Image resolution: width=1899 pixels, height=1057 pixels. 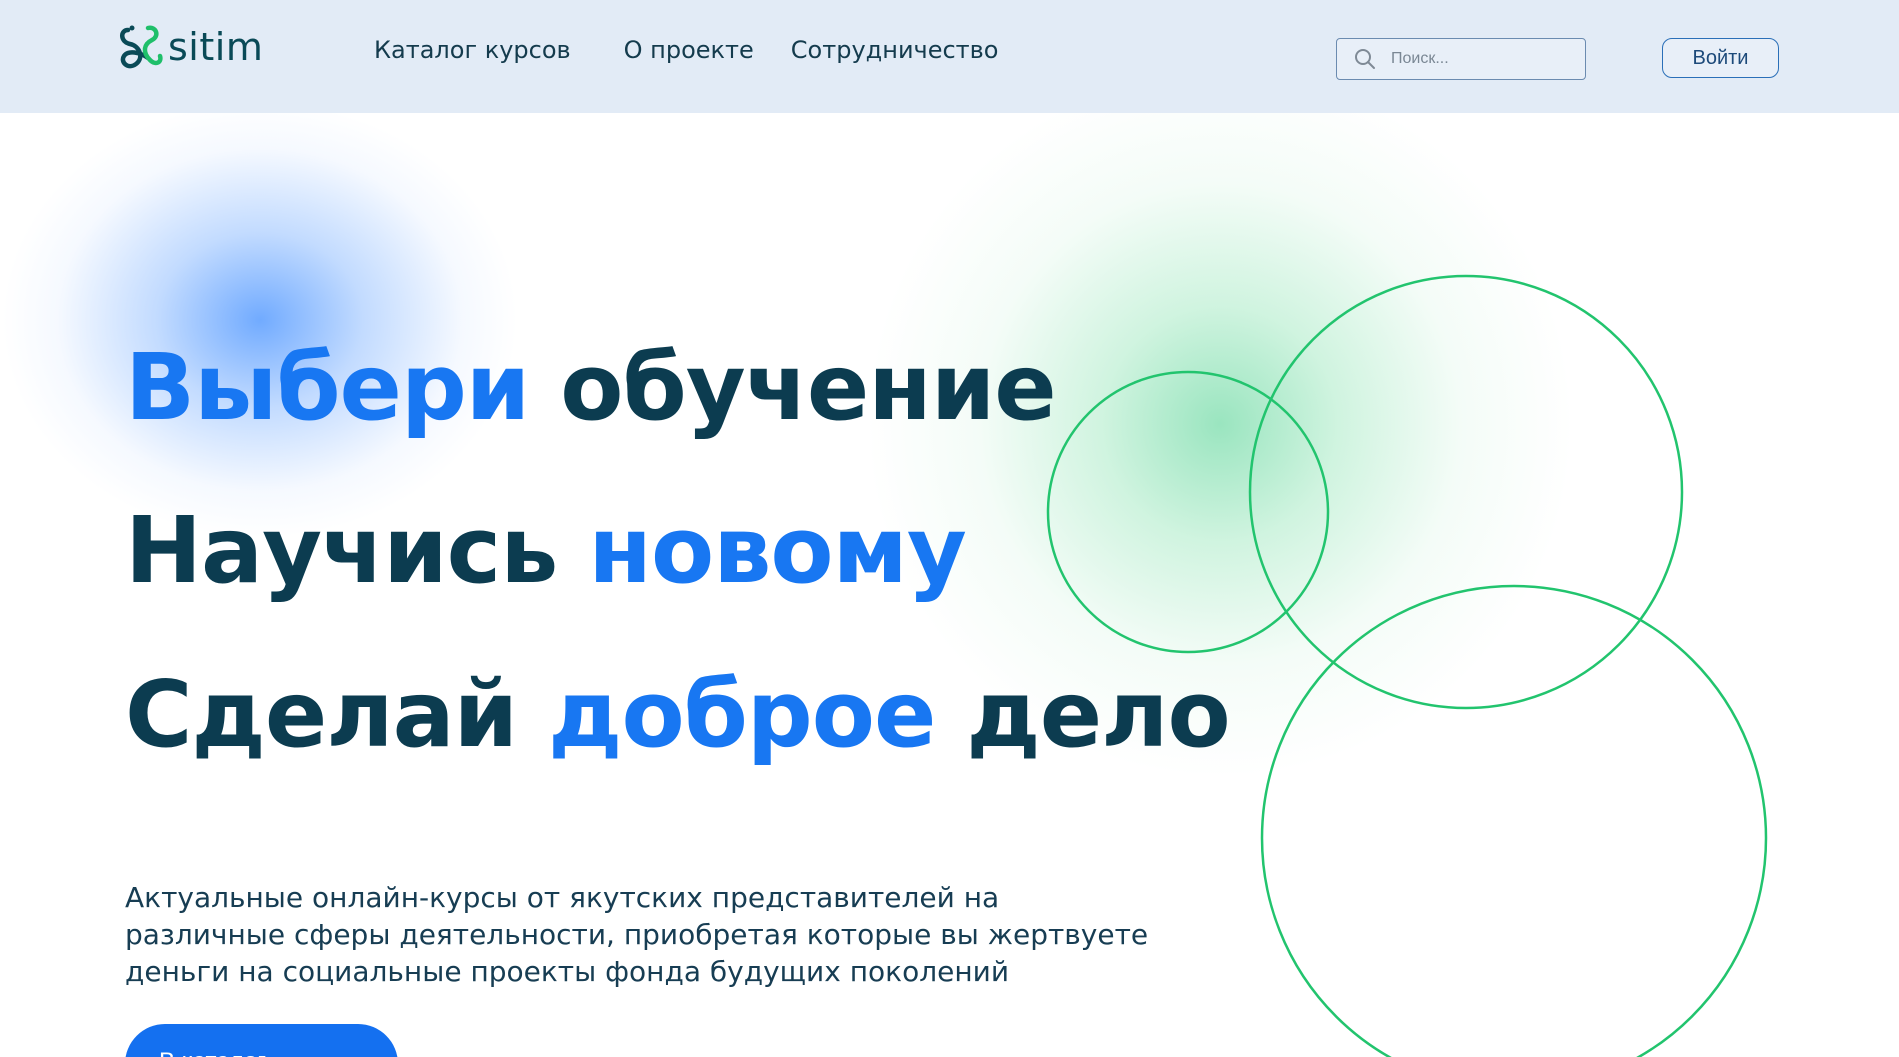 I want to click on logo-mark-icon, so click(x=141, y=47).